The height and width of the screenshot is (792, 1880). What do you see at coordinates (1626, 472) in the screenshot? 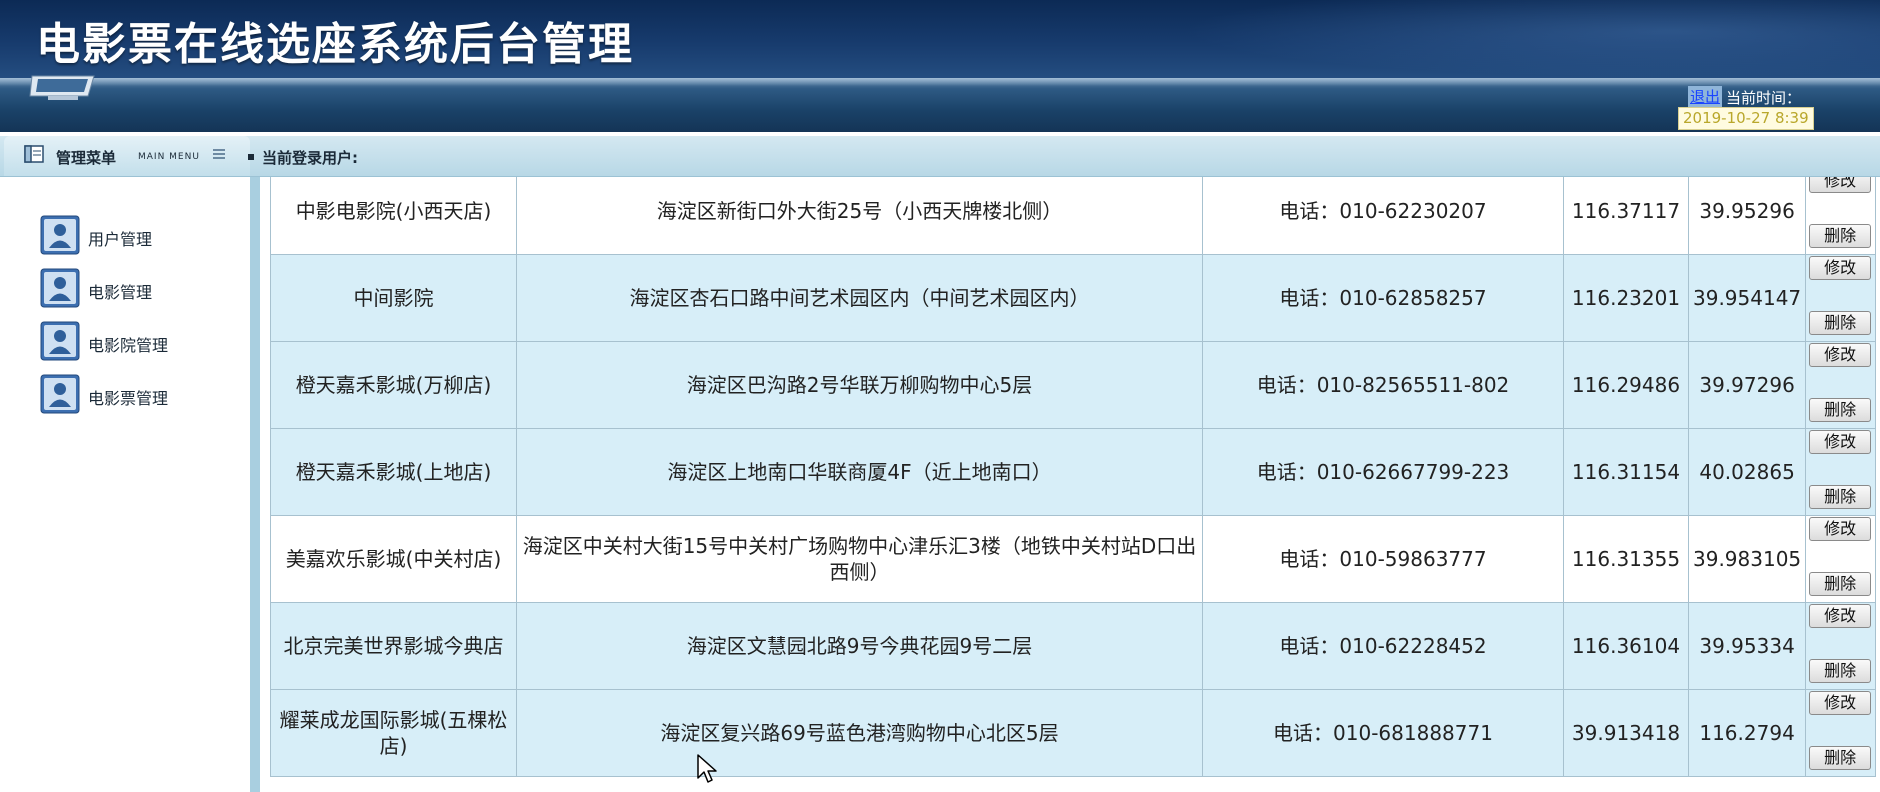
I see `cinema-longitude-cell: 116.31154` at bounding box center [1626, 472].